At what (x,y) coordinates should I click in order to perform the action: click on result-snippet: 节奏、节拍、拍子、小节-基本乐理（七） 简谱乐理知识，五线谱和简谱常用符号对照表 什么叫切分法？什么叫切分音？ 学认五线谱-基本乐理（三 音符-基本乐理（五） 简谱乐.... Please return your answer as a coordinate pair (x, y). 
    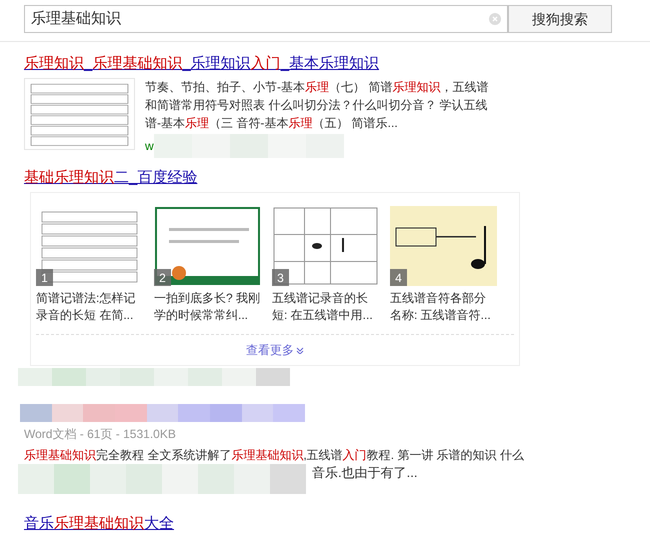
    Looking at the image, I should click on (317, 105).